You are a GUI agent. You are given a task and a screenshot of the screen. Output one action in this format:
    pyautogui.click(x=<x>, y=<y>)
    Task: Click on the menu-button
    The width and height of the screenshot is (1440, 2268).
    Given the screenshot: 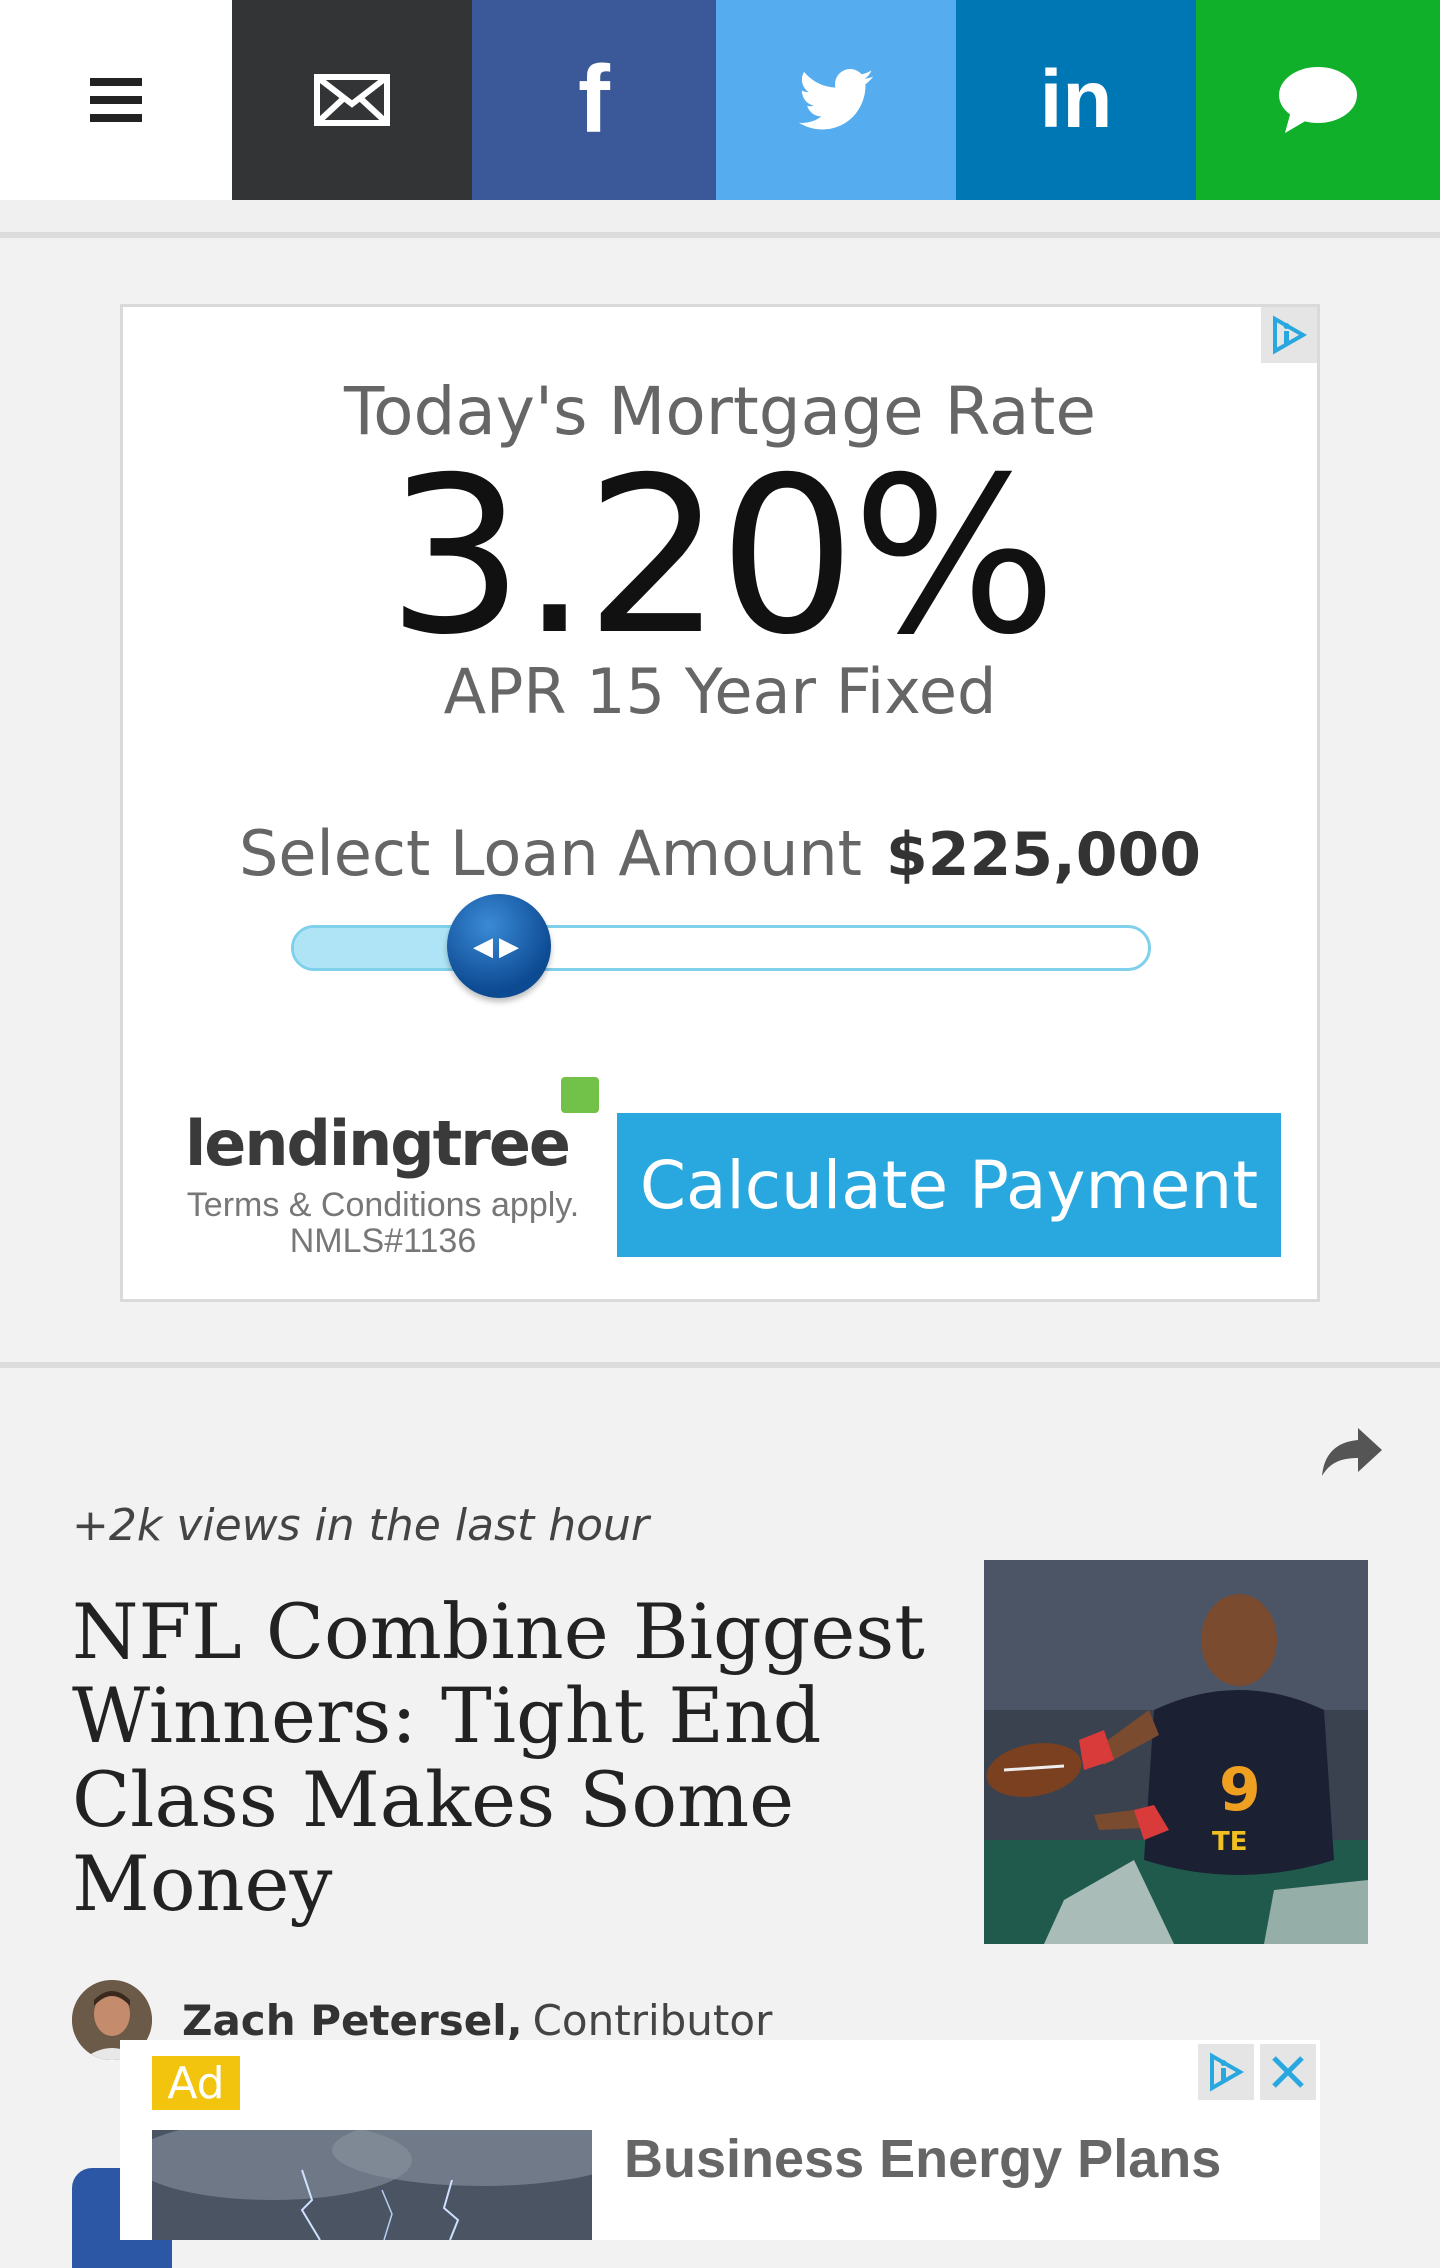 What is the action you would take?
    pyautogui.click(x=116, y=100)
    